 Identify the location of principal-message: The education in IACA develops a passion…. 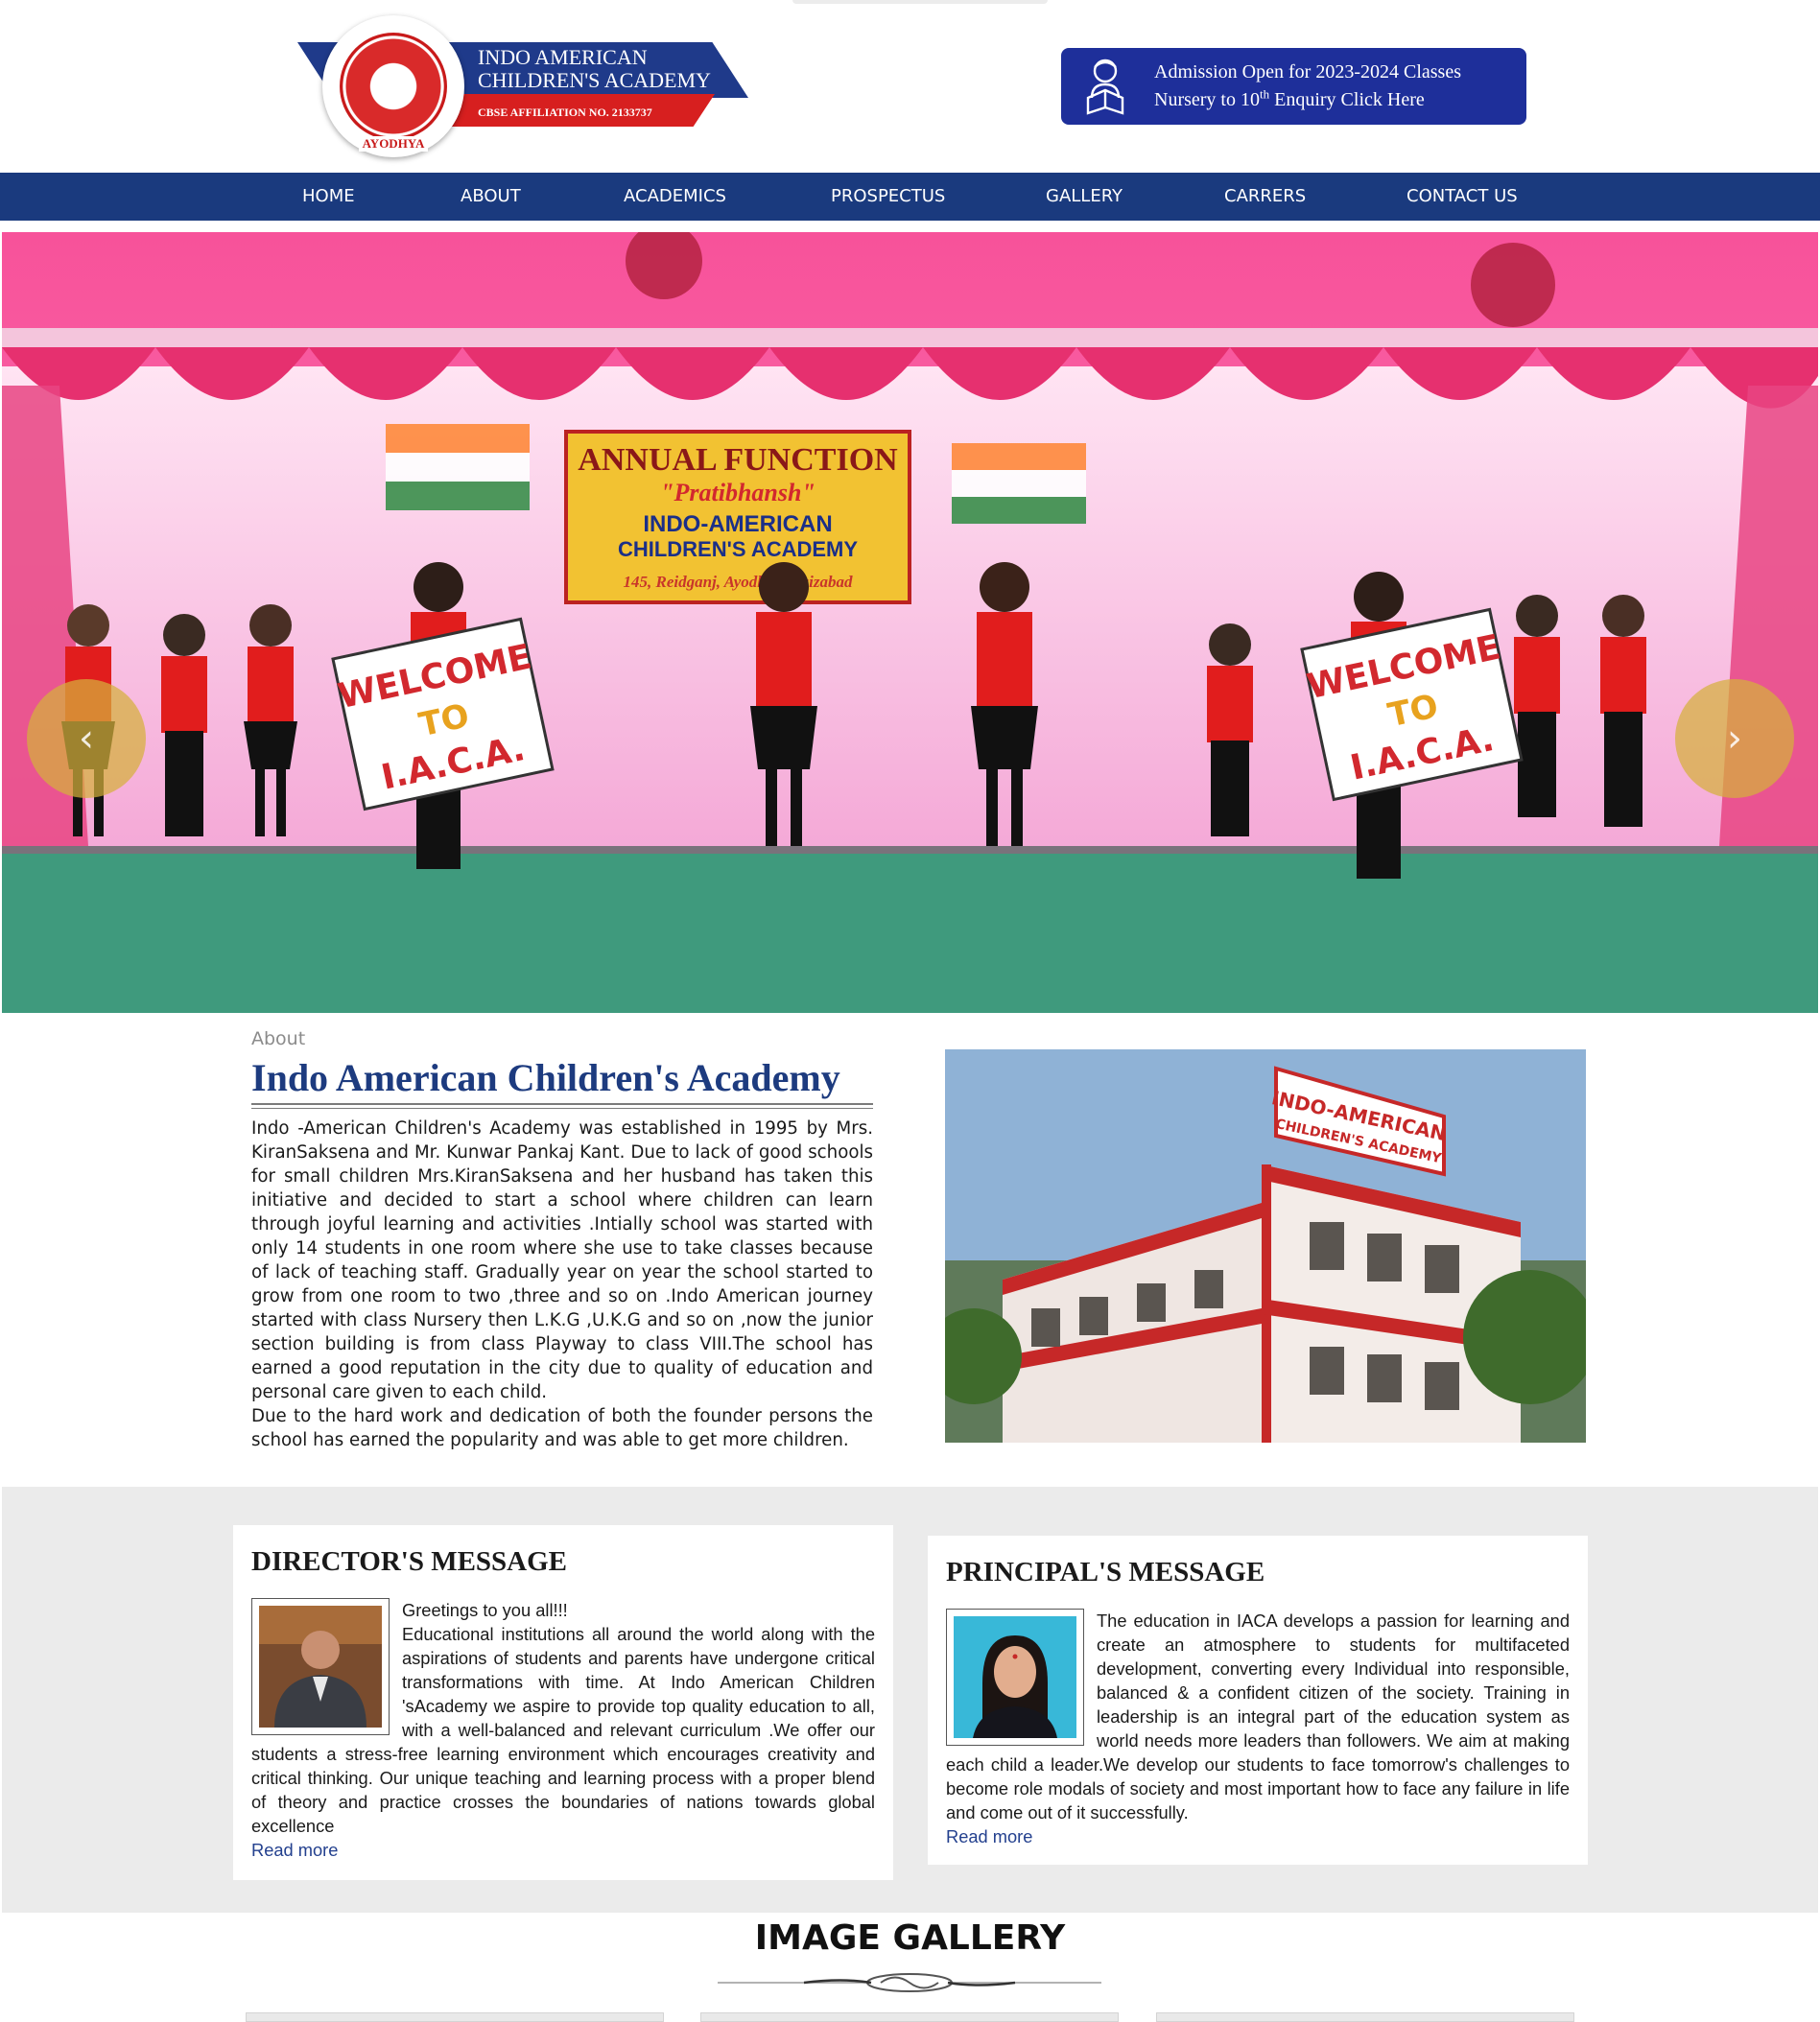
(1258, 1729).